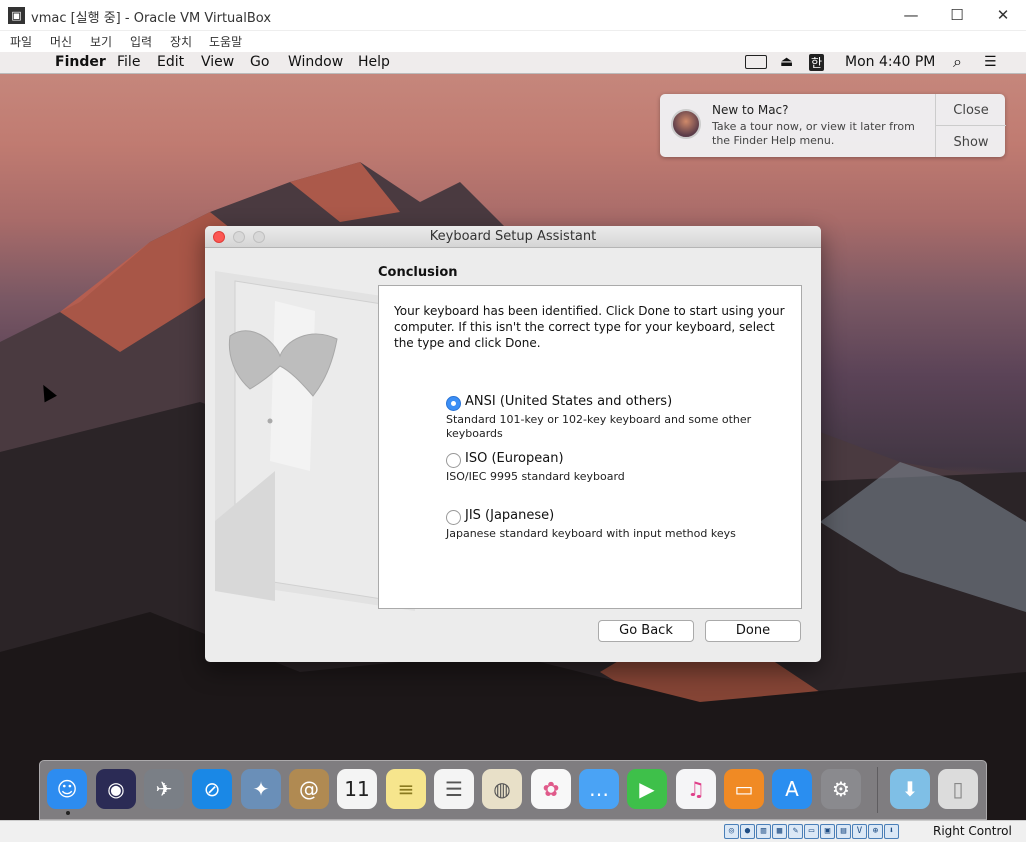 This screenshot has width=1026, height=842. I want to click on dock-ibooks-icon: ▭, so click(744, 789).